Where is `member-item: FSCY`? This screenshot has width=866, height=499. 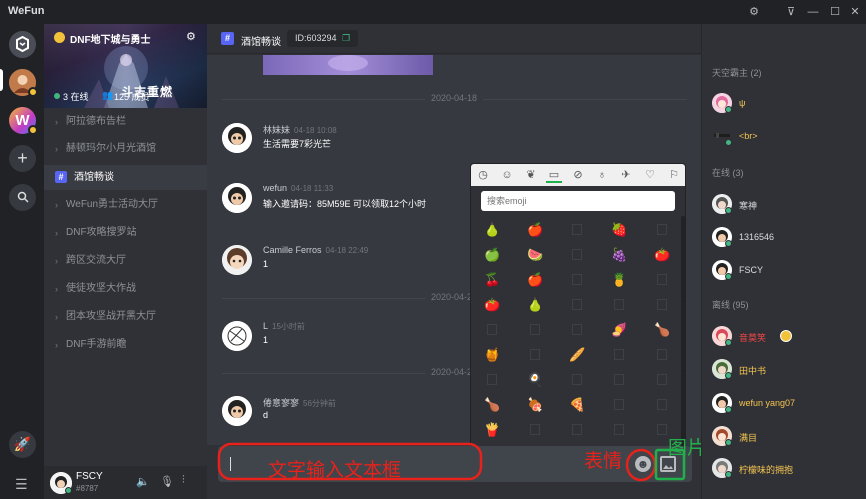
member-item: FSCY is located at coordinates (787, 271).